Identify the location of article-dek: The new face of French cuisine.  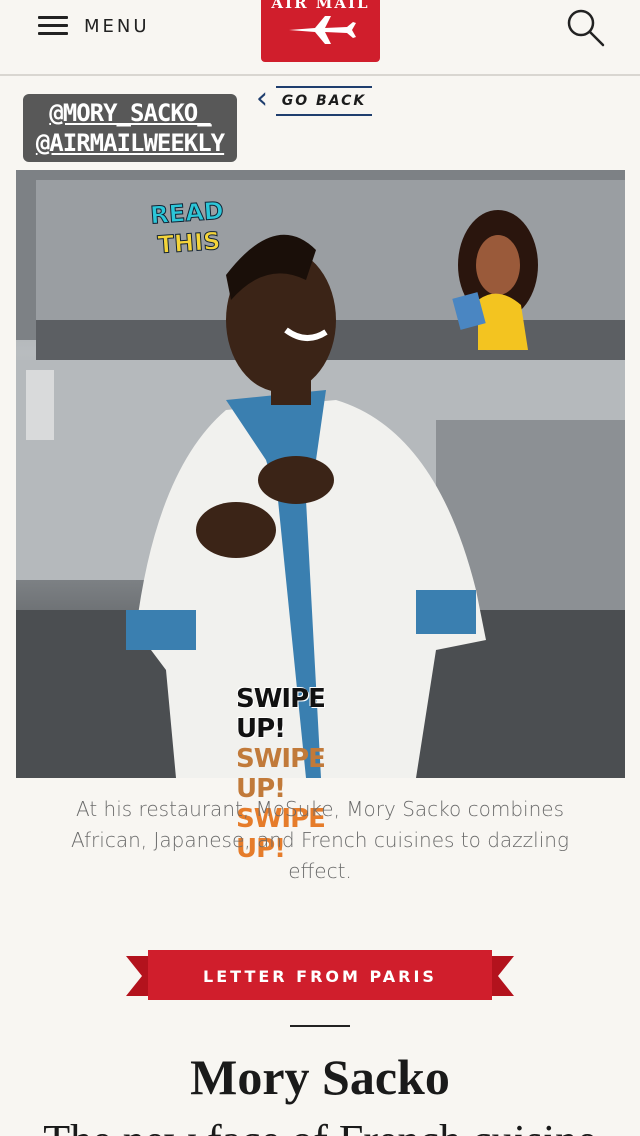
(320, 1126).